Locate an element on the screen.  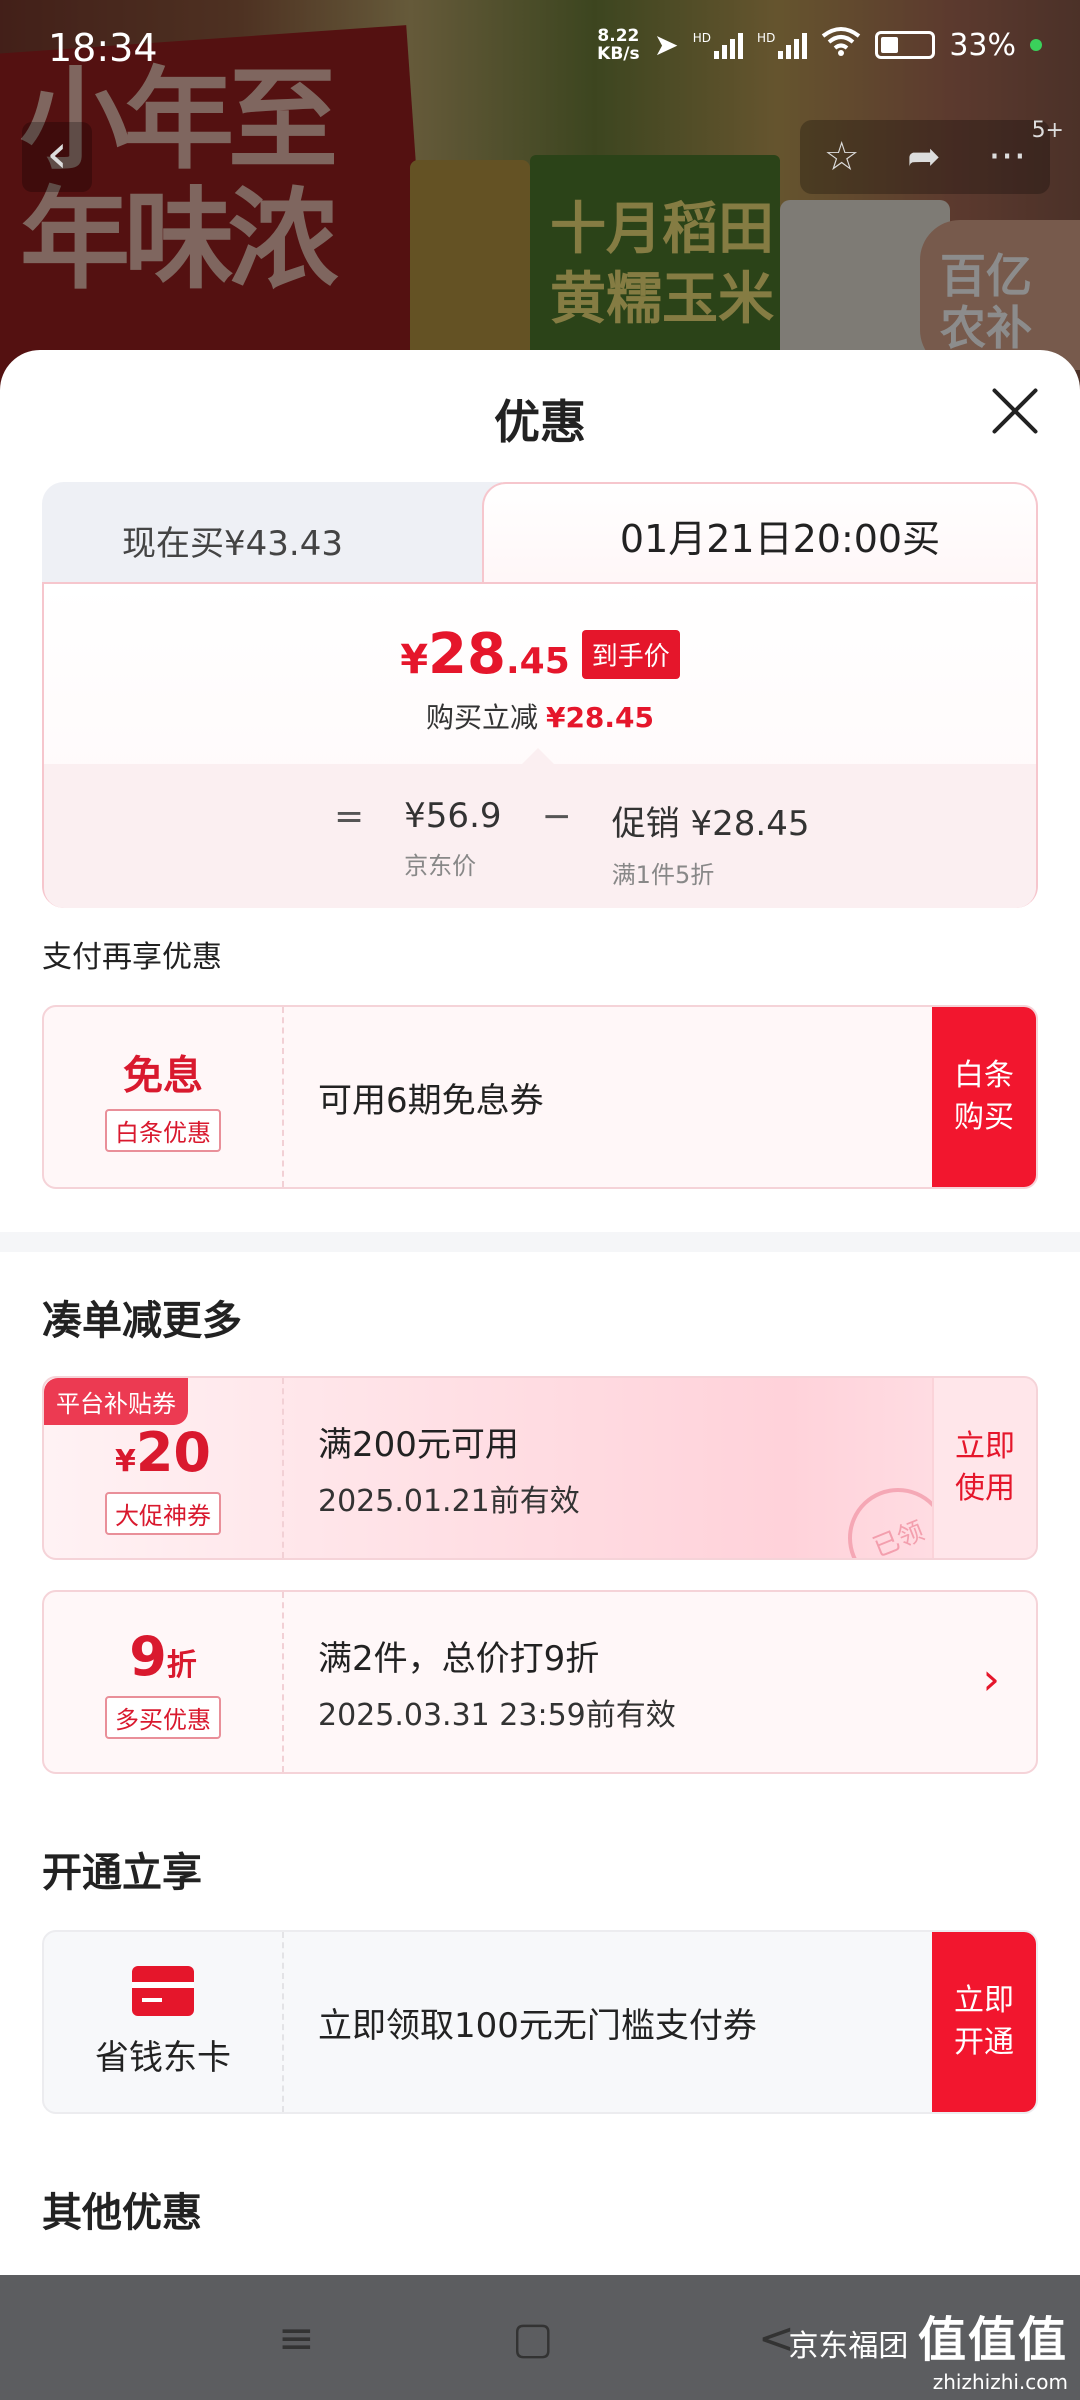
platform-coupon-expiry: 2025.01.21前有效 is located at coordinates (449, 1501).